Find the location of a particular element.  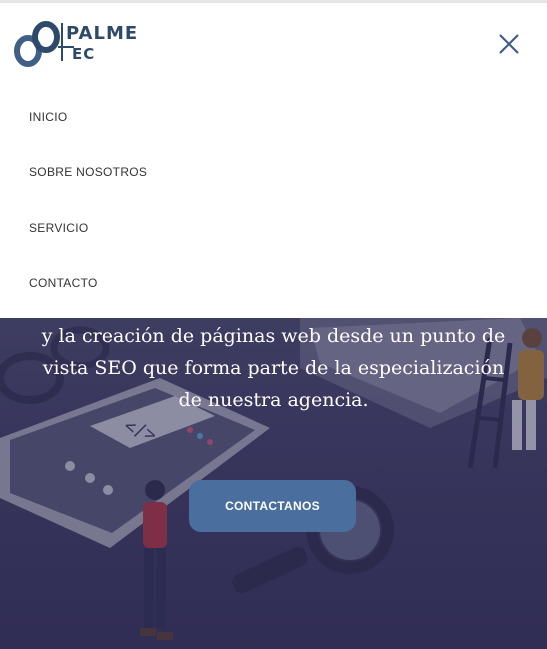

contactanos-button: CONTACTANOS is located at coordinates (272, 506).